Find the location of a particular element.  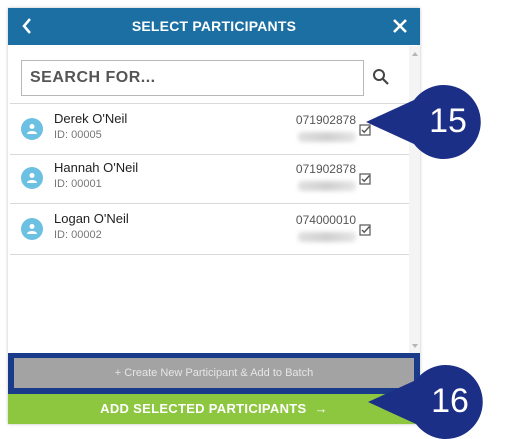

create-participant-highlight: + Create New Participant & Add to Batch is located at coordinates (214, 373).